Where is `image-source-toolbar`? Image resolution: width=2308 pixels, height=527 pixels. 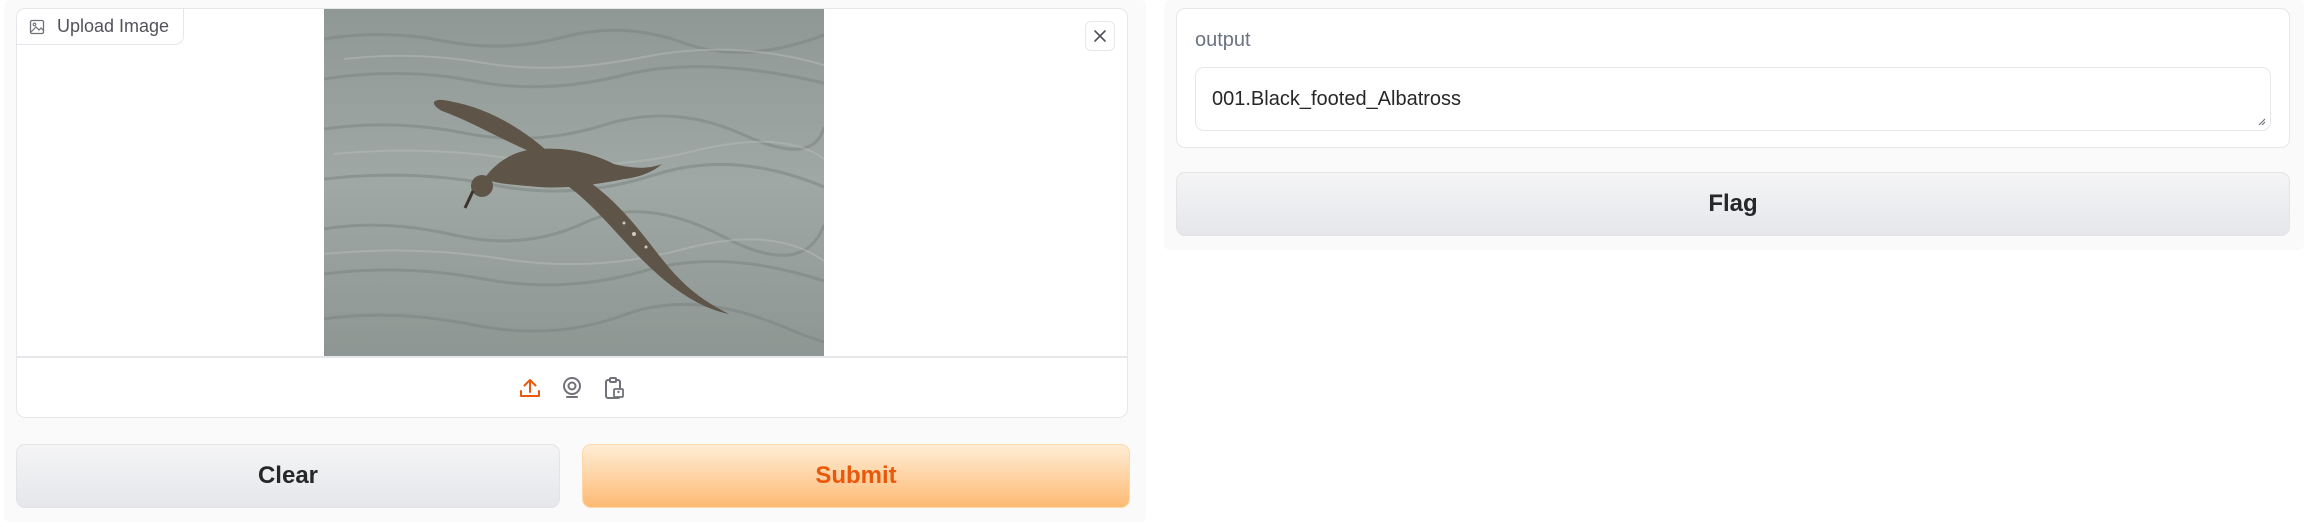 image-source-toolbar is located at coordinates (572, 387).